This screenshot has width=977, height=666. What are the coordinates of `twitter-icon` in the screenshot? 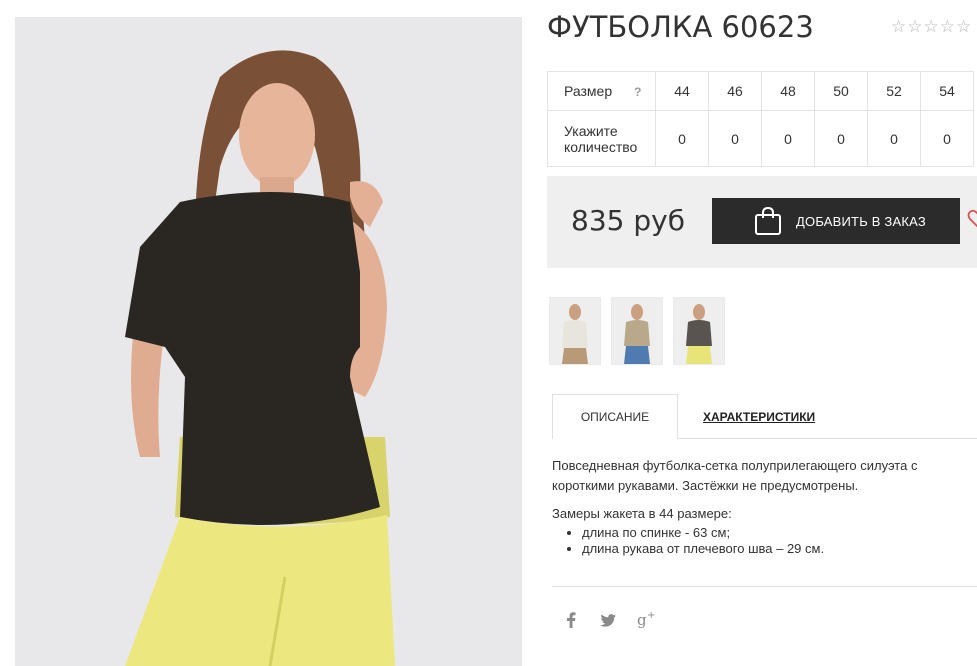 It's located at (608, 622).